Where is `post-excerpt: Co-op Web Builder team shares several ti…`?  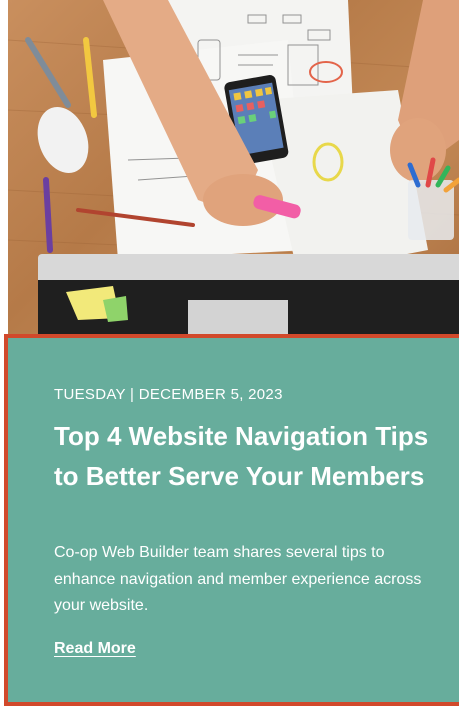
post-excerpt: Co-op Web Builder team shares several ti… is located at coordinates (238, 579).